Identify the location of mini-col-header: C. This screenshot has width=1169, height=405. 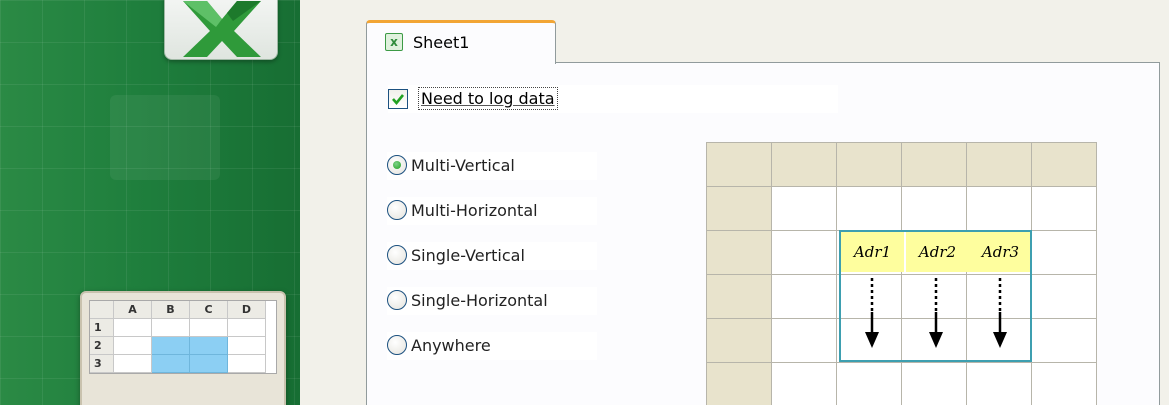
(209, 310).